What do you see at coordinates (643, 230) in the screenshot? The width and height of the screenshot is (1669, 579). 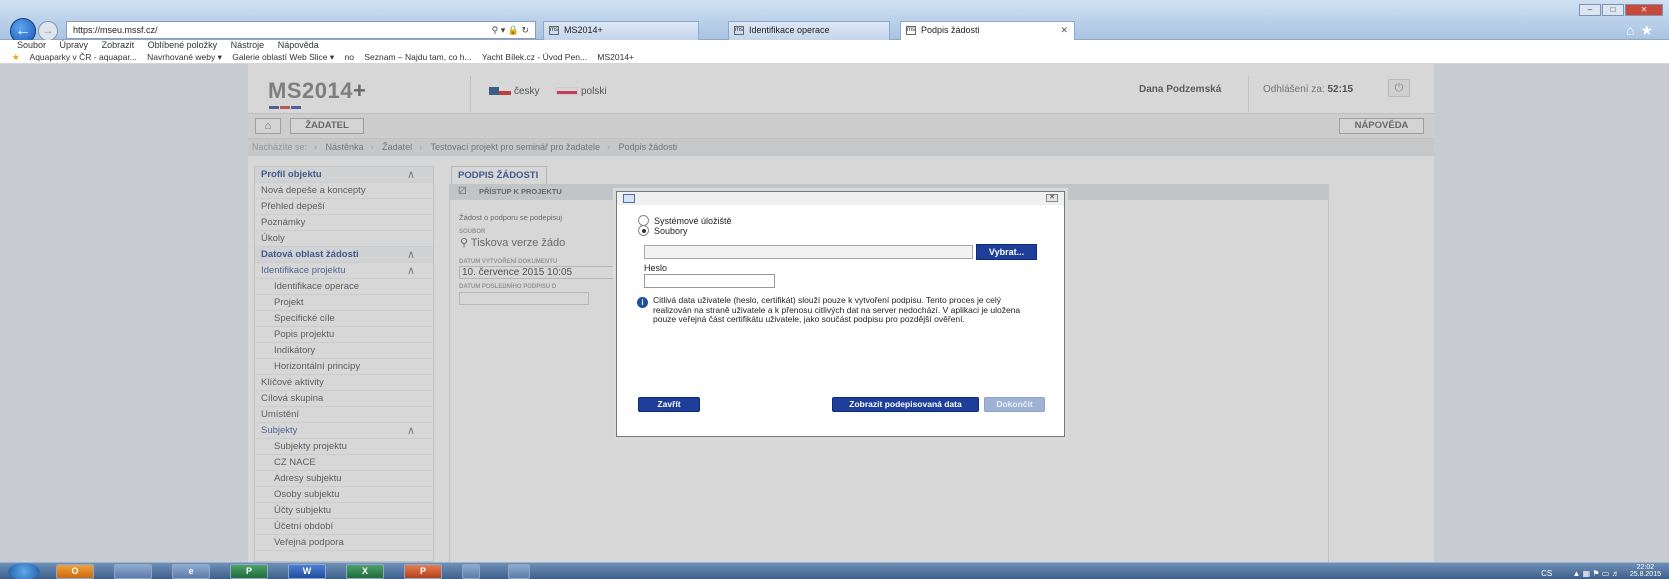 I see `radio-files` at bounding box center [643, 230].